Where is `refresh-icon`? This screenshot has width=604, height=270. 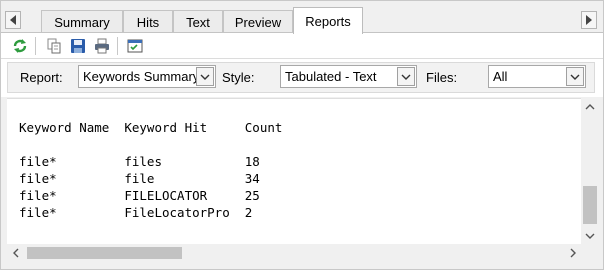 refresh-icon is located at coordinates (20, 46).